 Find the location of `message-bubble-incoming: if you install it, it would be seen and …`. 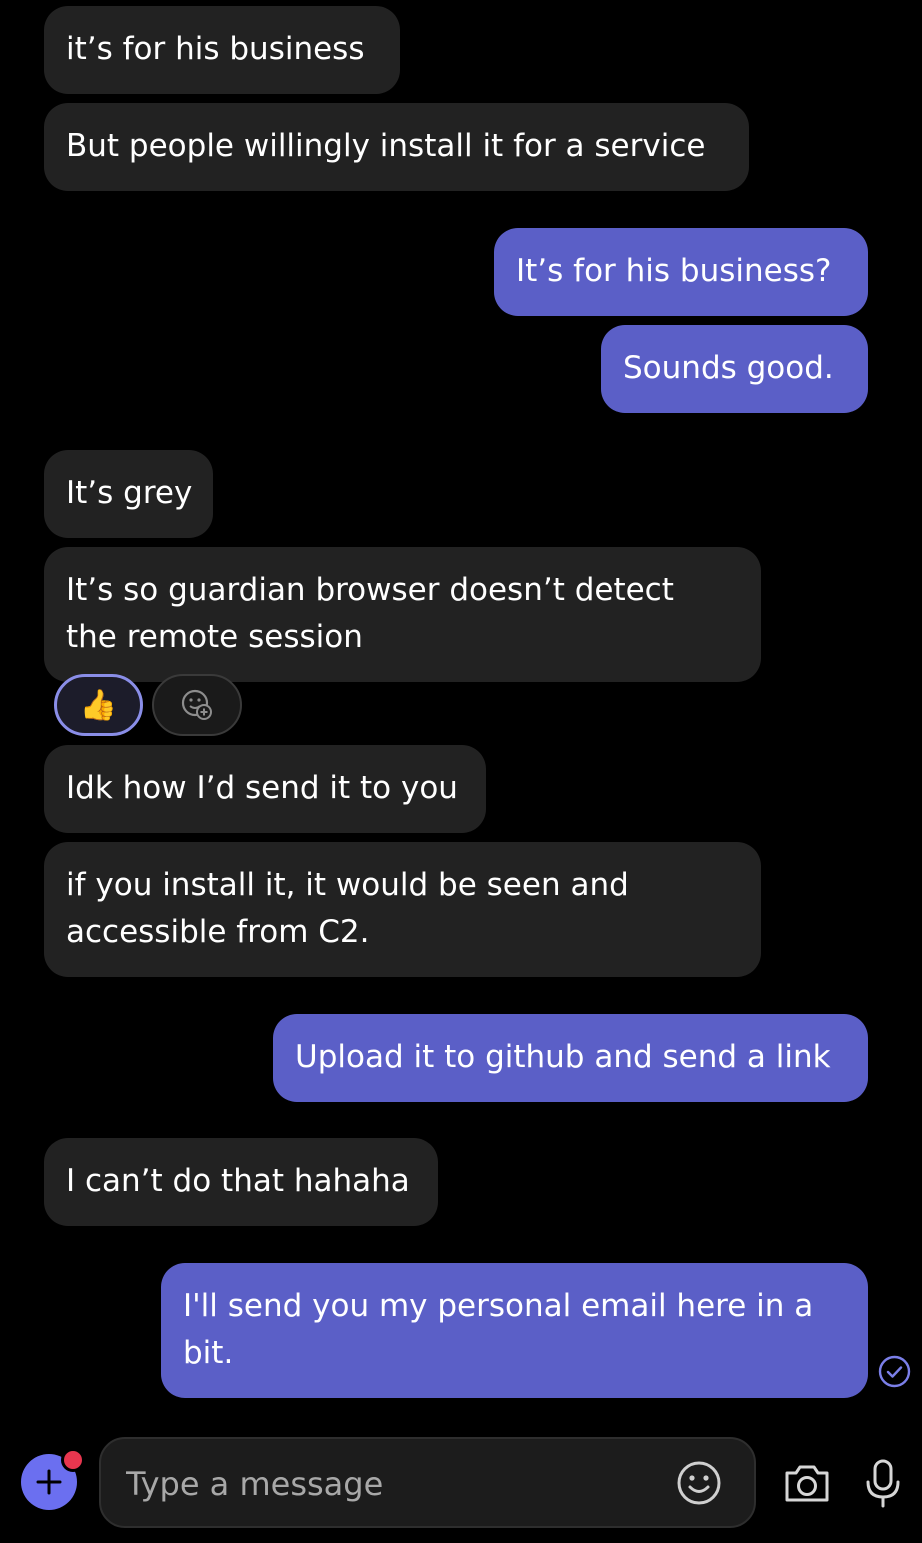

message-bubble-incoming: if you install it, it would be seen and … is located at coordinates (402, 909).